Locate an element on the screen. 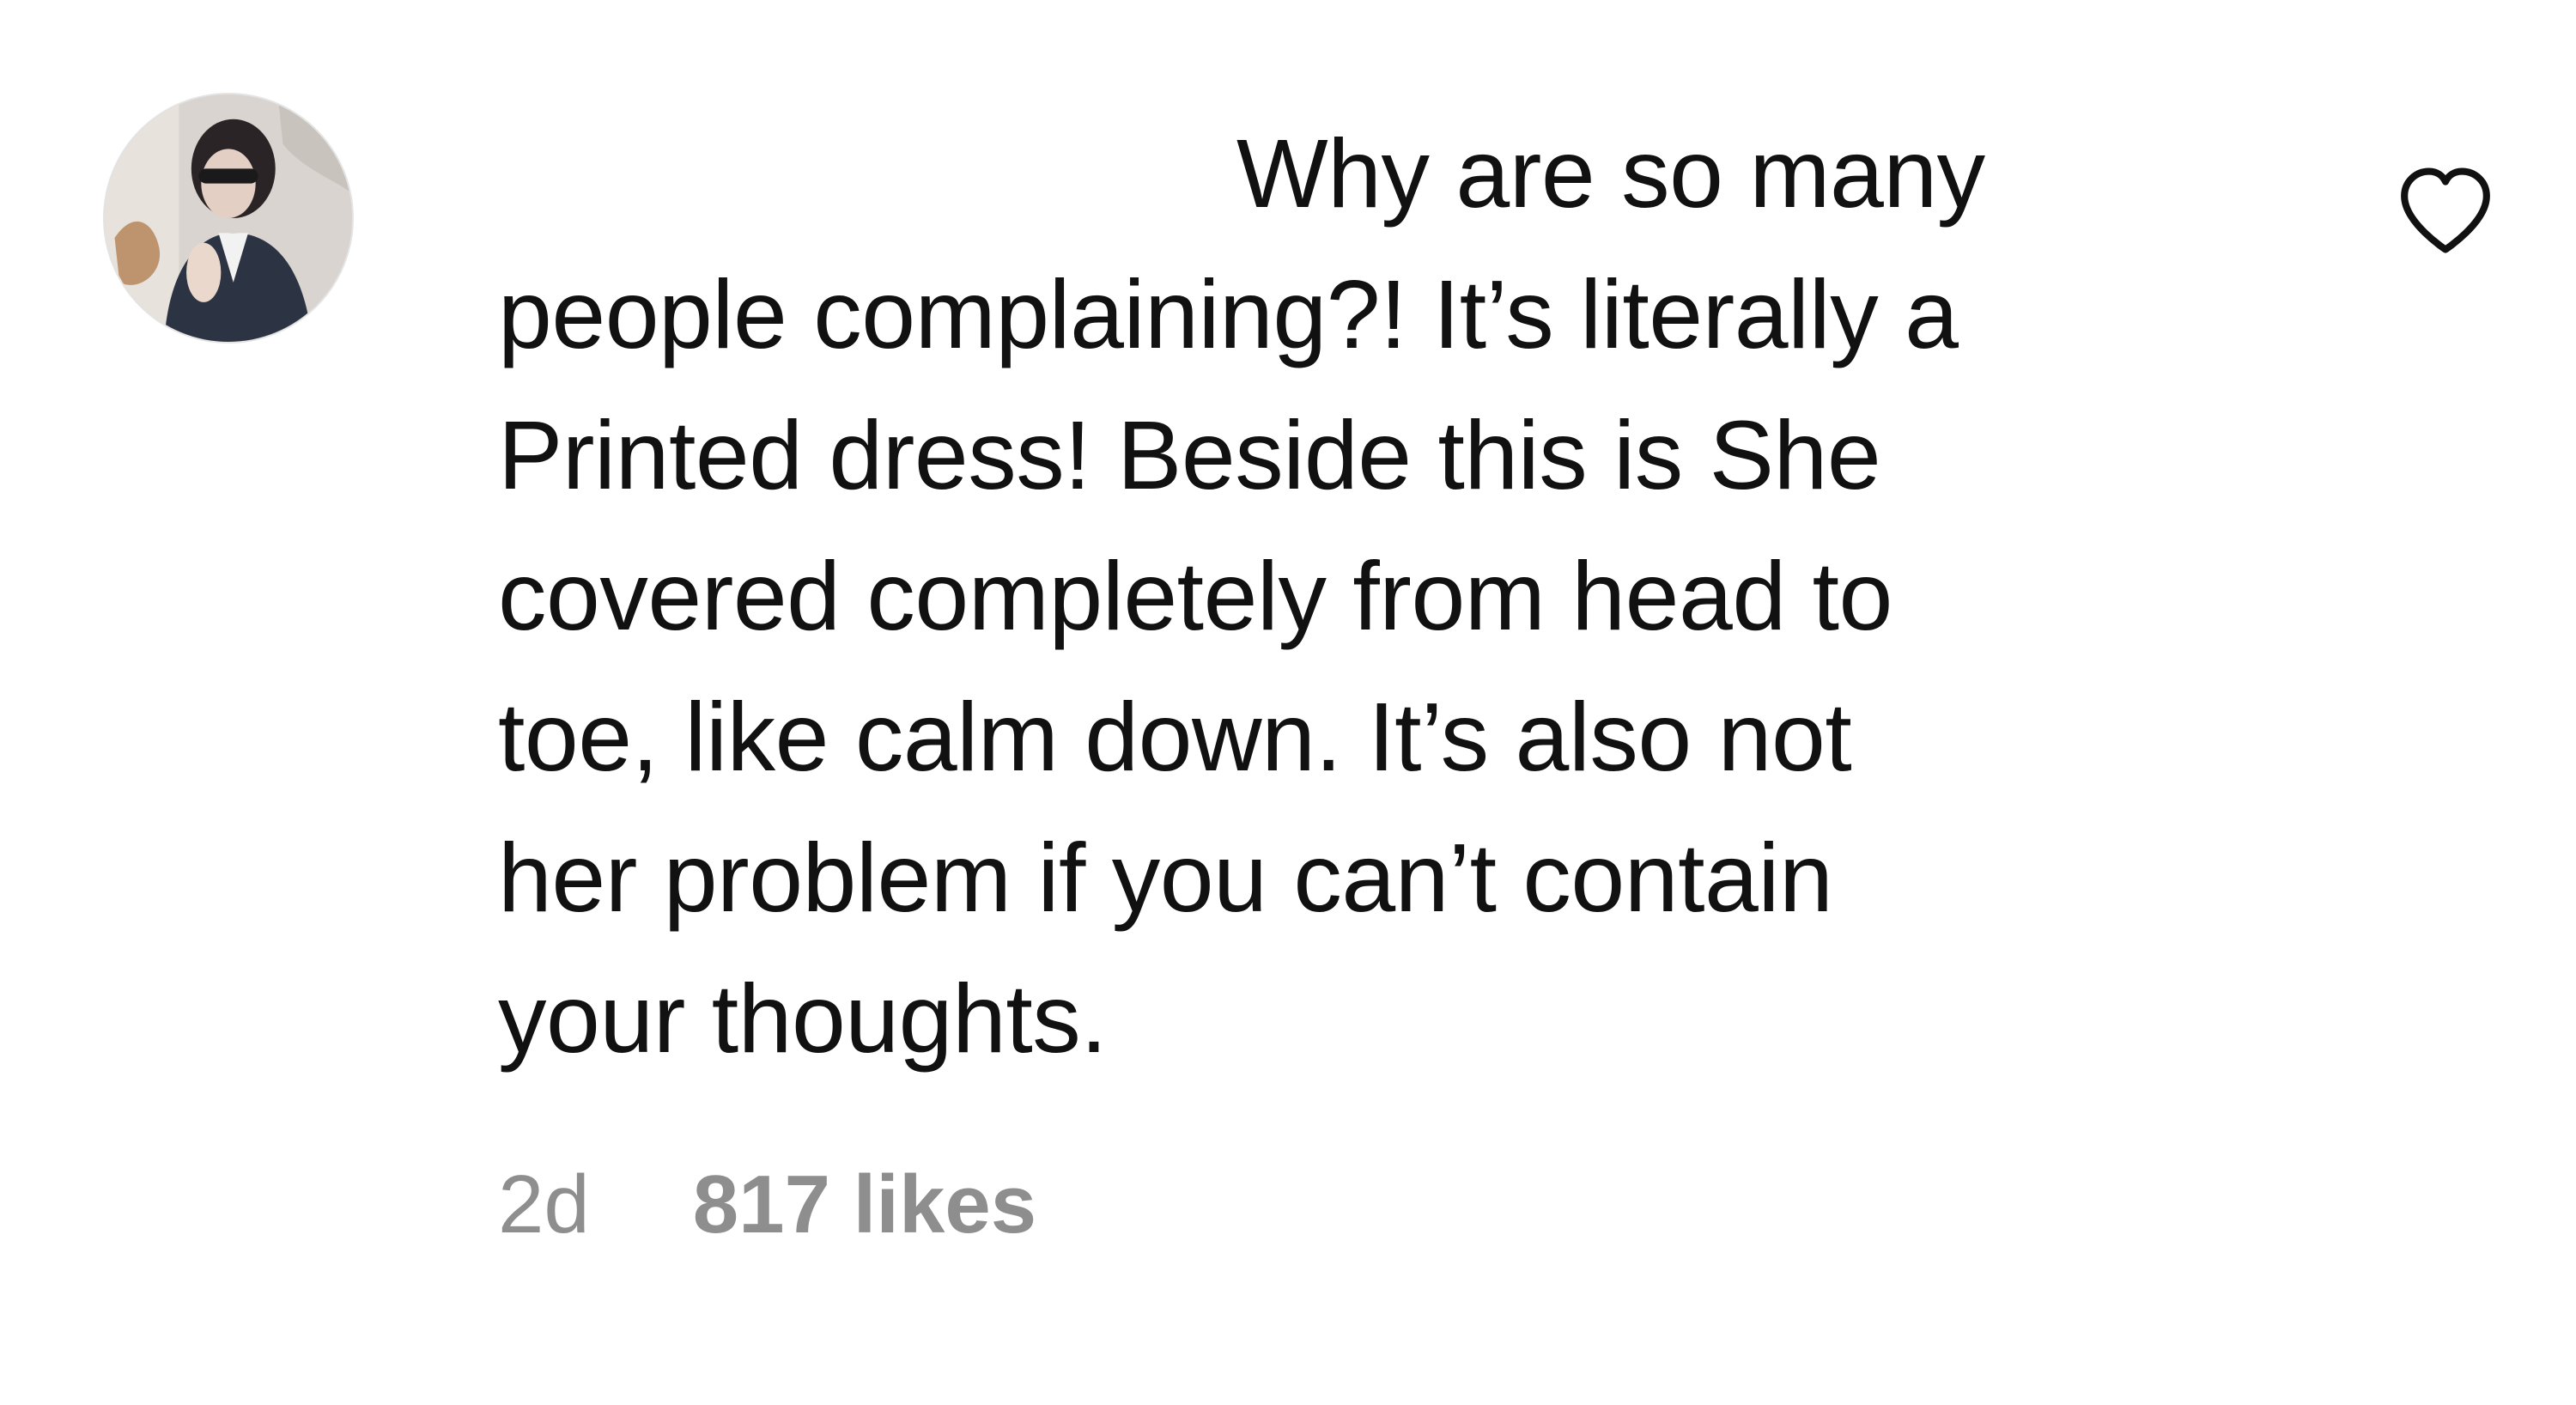 This screenshot has height=1405, width=2576. comment-text-line: covered completely from head to is located at coordinates (1195, 596).